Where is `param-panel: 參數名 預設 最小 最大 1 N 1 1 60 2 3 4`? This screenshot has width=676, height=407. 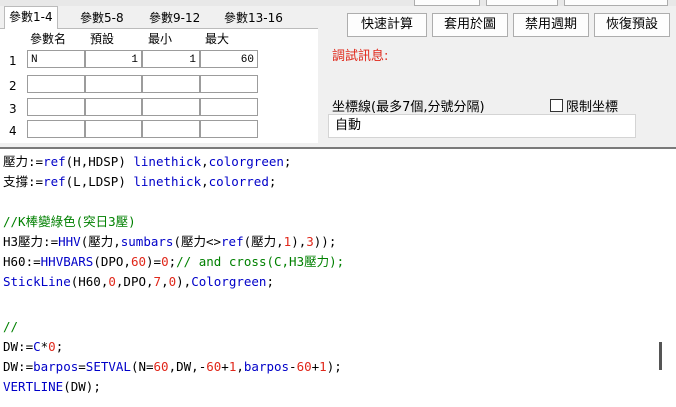 param-panel: 參數名 預設 最小 最大 1 N 1 1 60 2 3 4 is located at coordinates (159, 85).